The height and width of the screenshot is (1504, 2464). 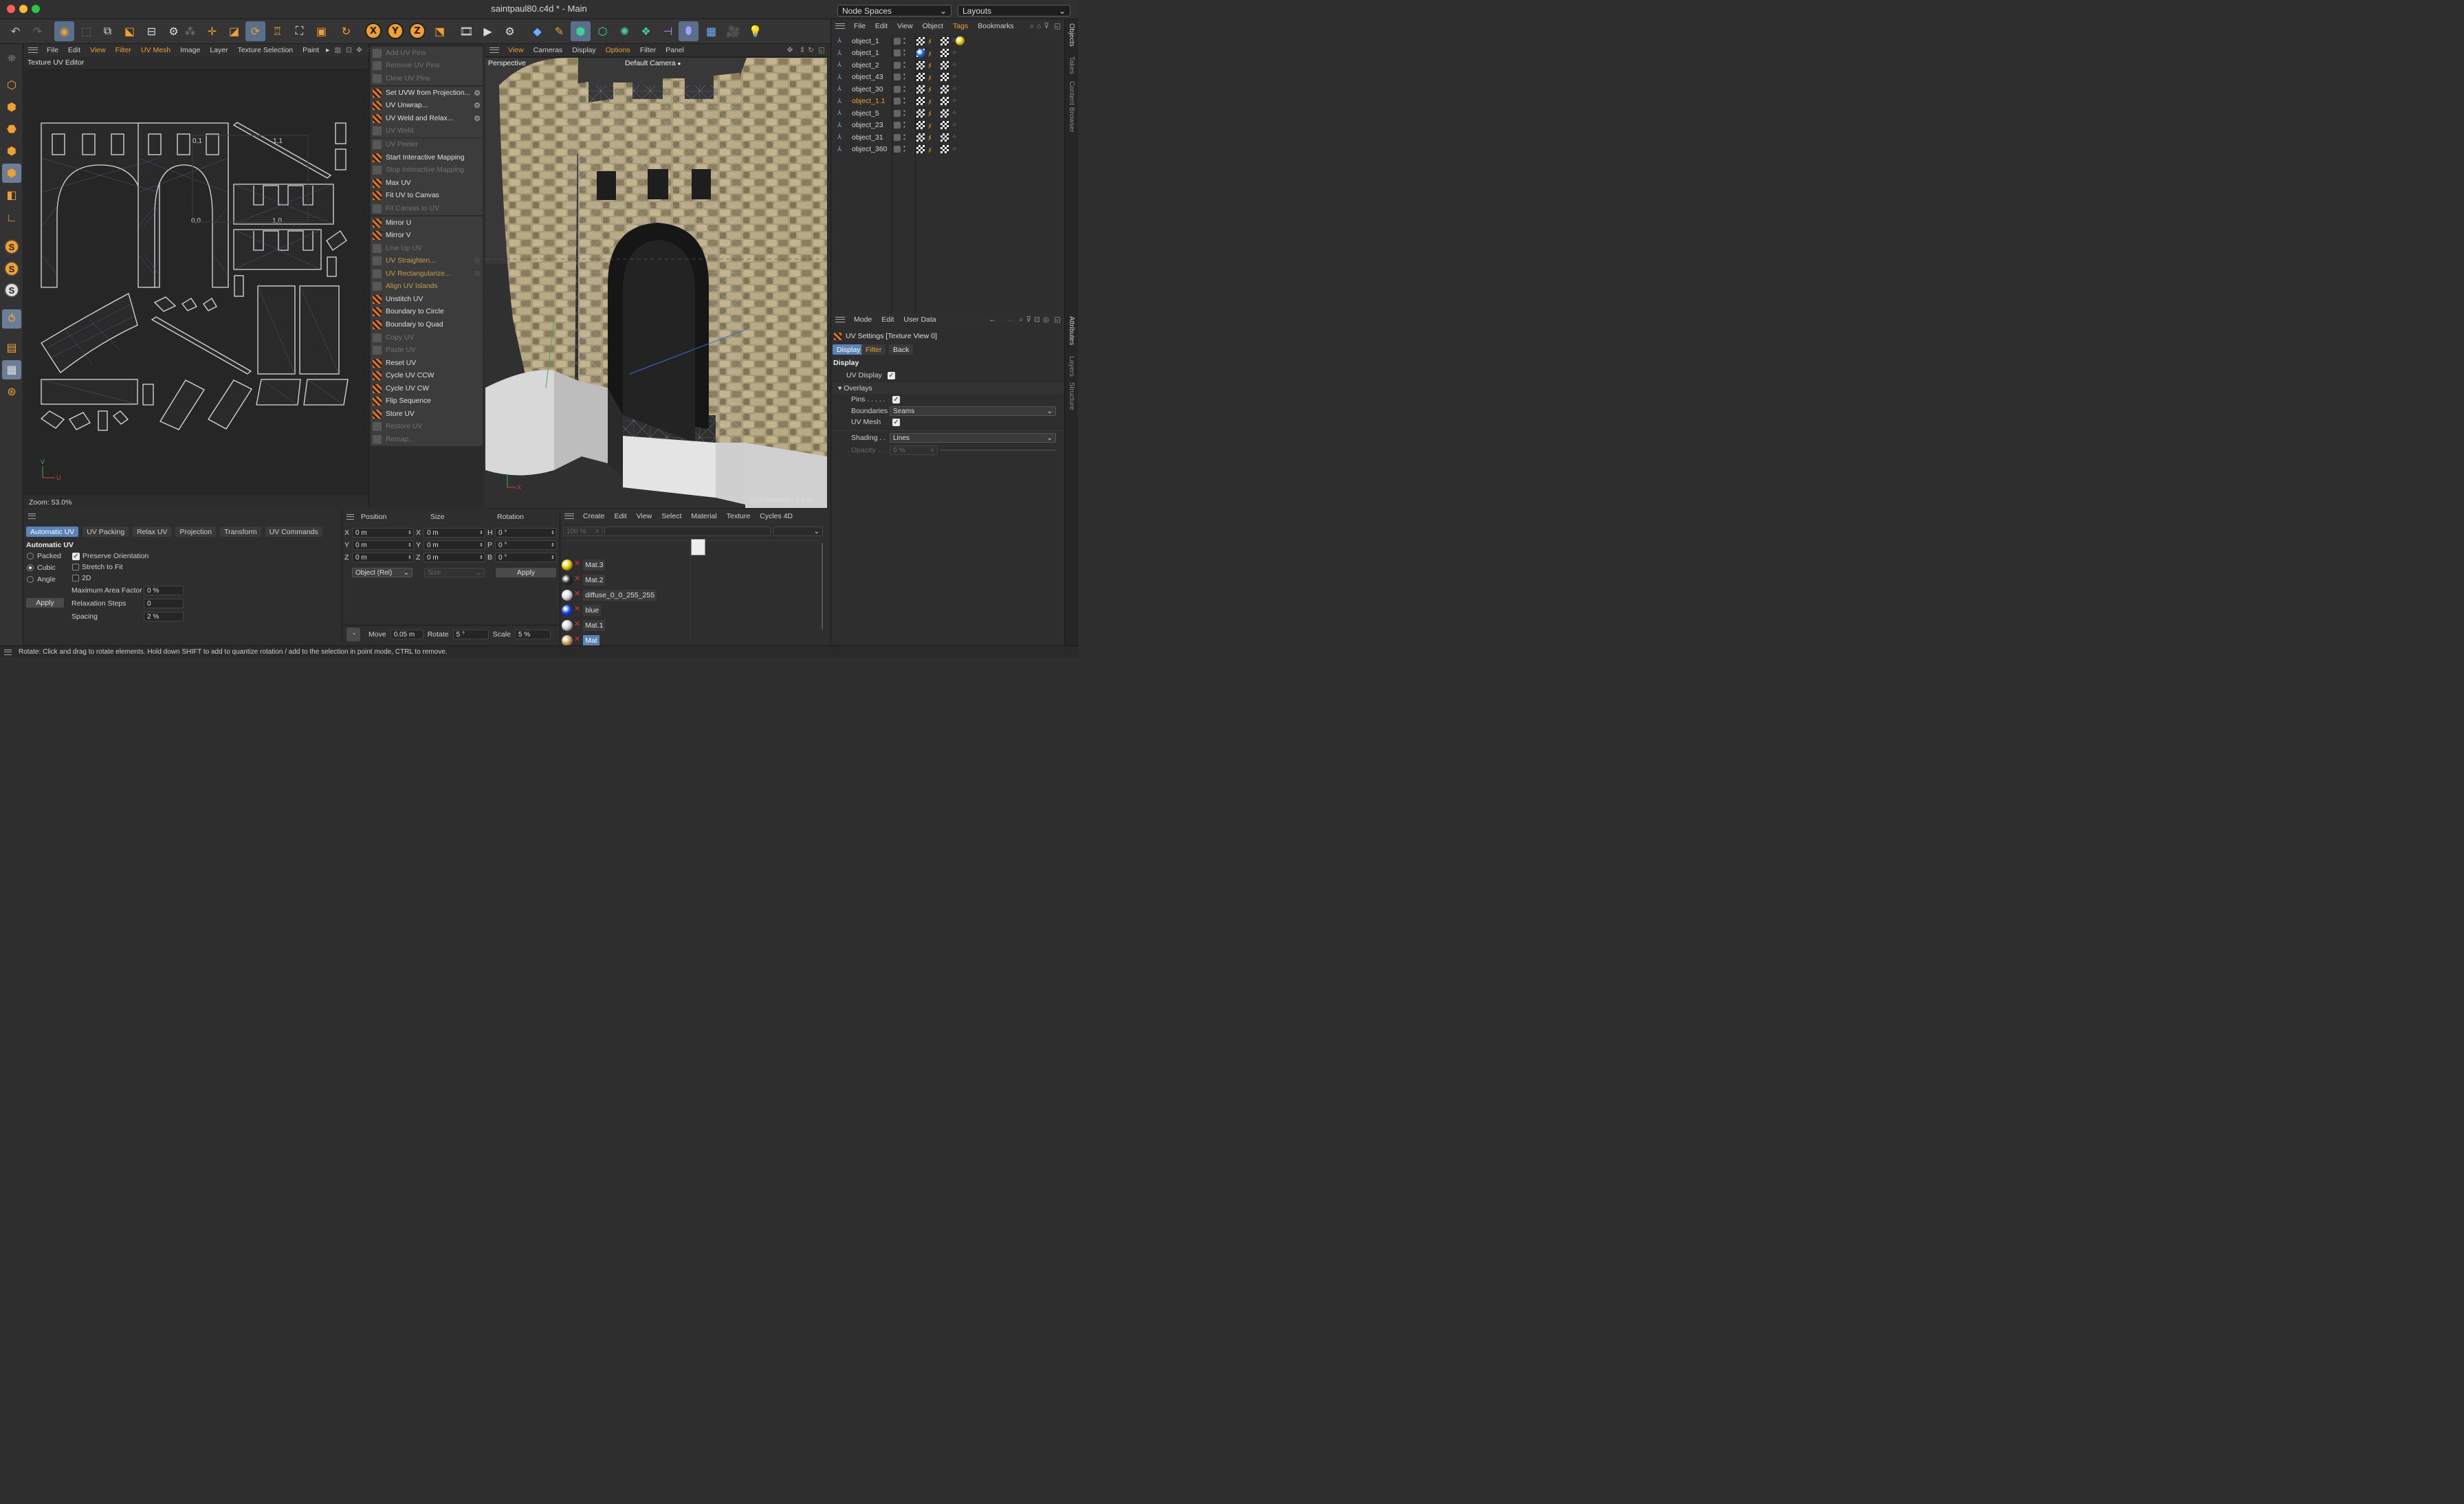 What do you see at coordinates (594, 580) in the screenshot?
I see `material-name: Mat.2` at bounding box center [594, 580].